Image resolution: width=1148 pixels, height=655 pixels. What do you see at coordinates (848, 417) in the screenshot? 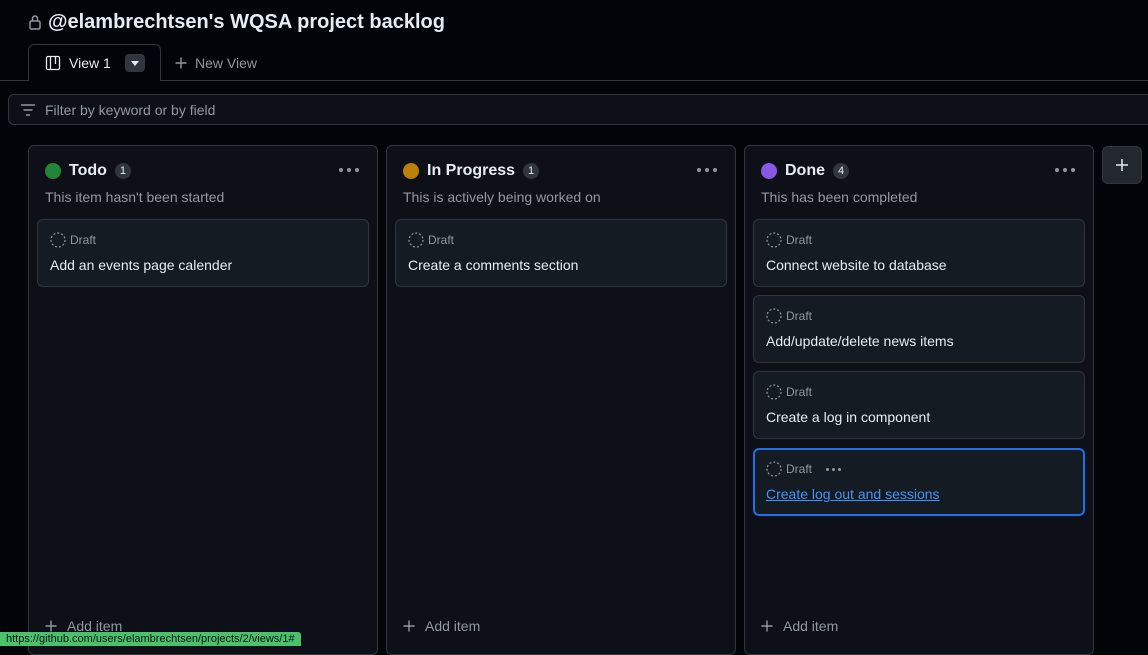
I see `card-title: Create a log in component` at bounding box center [848, 417].